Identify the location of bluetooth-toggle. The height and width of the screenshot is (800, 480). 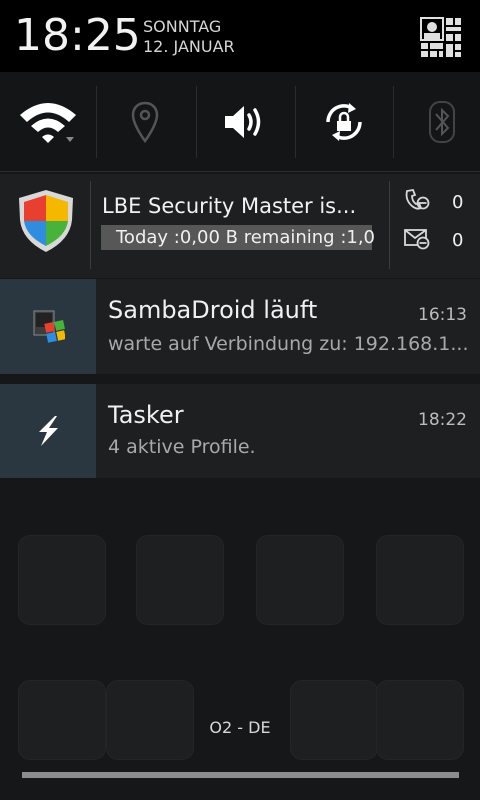
(437, 122).